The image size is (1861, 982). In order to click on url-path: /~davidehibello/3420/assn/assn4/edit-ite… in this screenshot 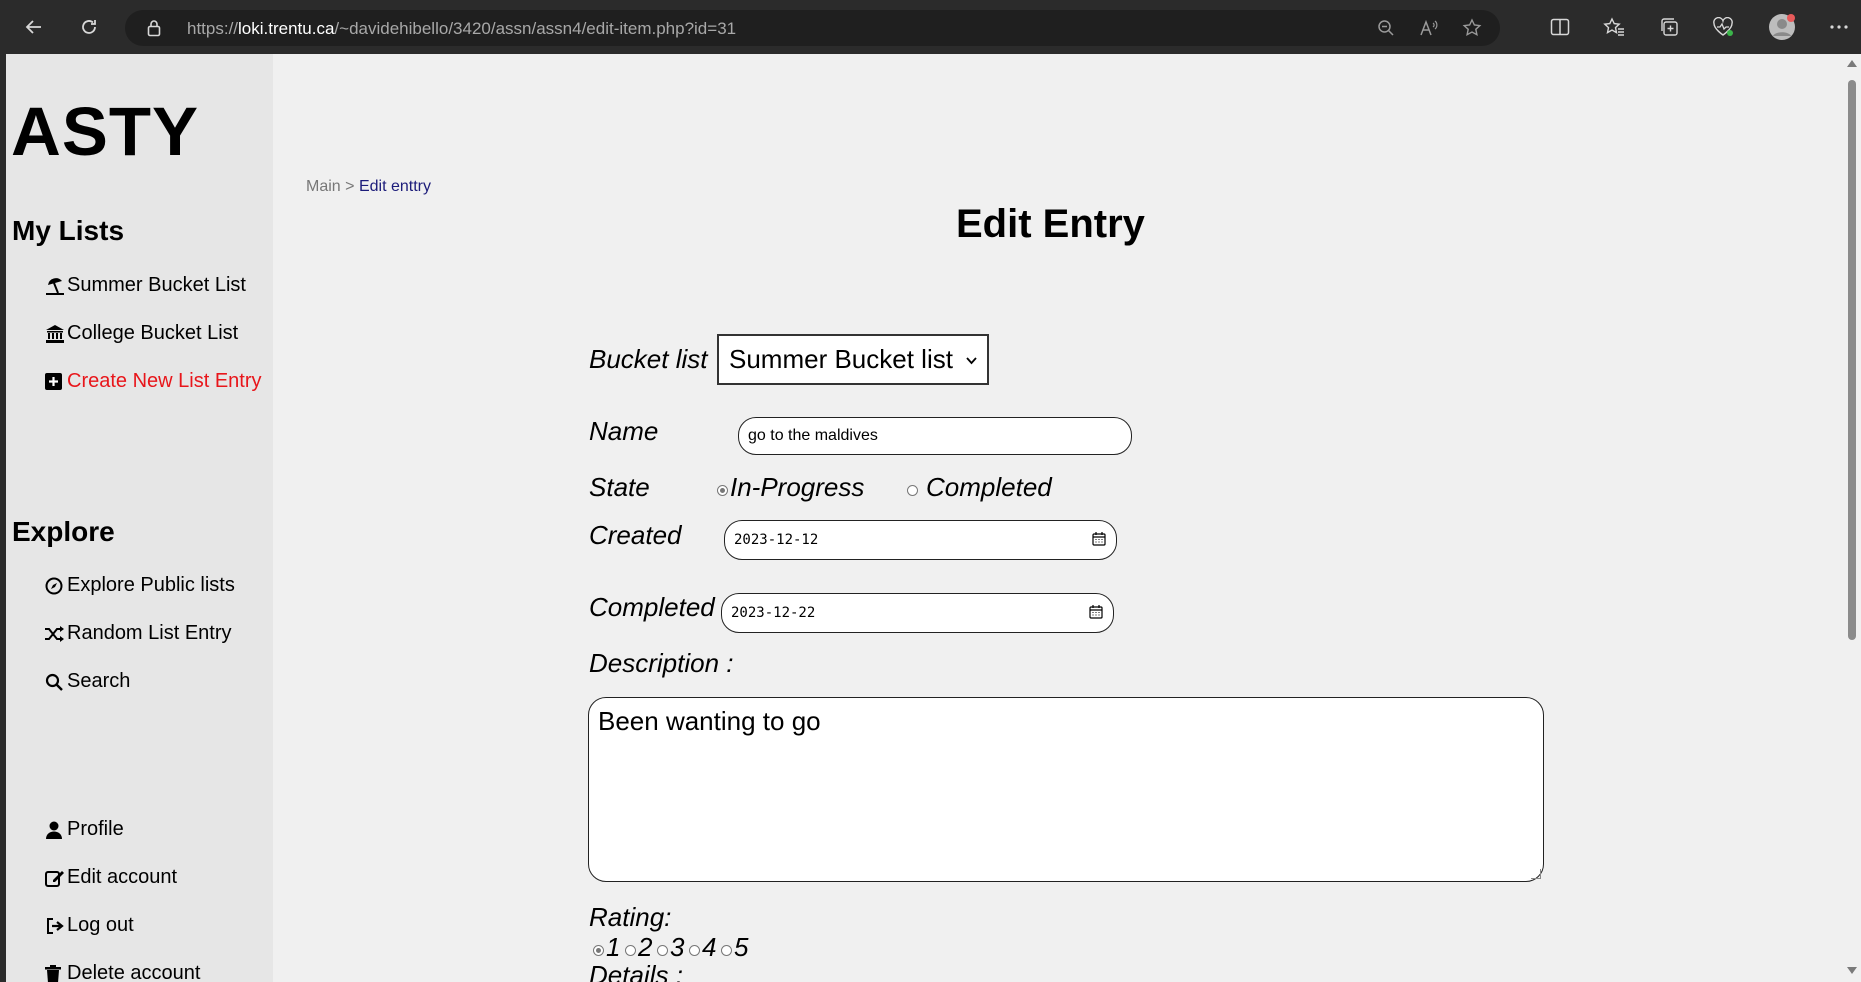, I will do `click(535, 28)`.